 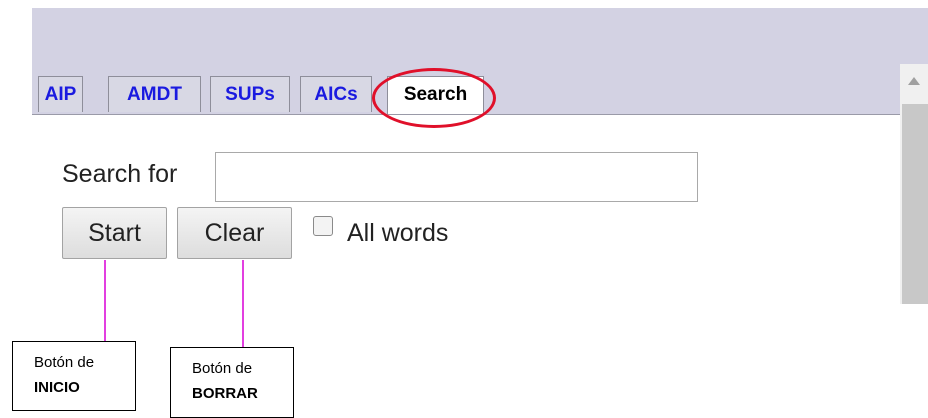 What do you see at coordinates (243, 304) in the screenshot?
I see `clear-callout-connector` at bounding box center [243, 304].